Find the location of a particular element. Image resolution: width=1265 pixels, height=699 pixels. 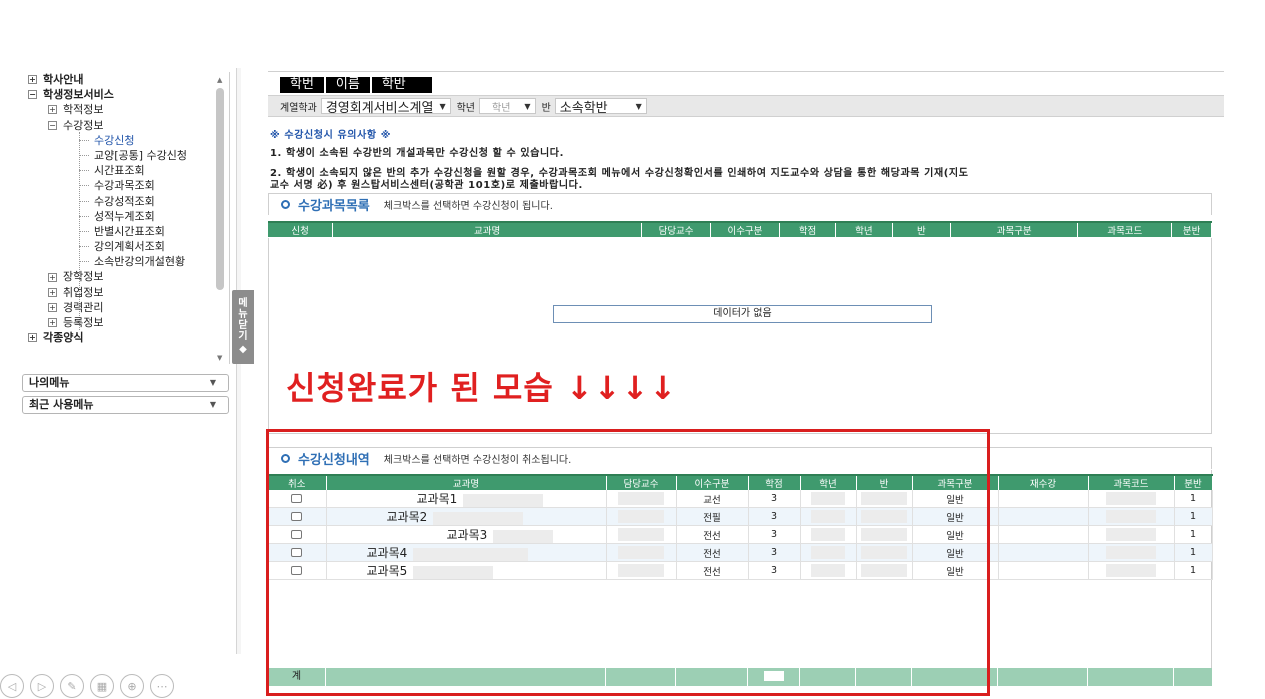

sidebar-item-label: 성적누계조회 is located at coordinates (124, 216).